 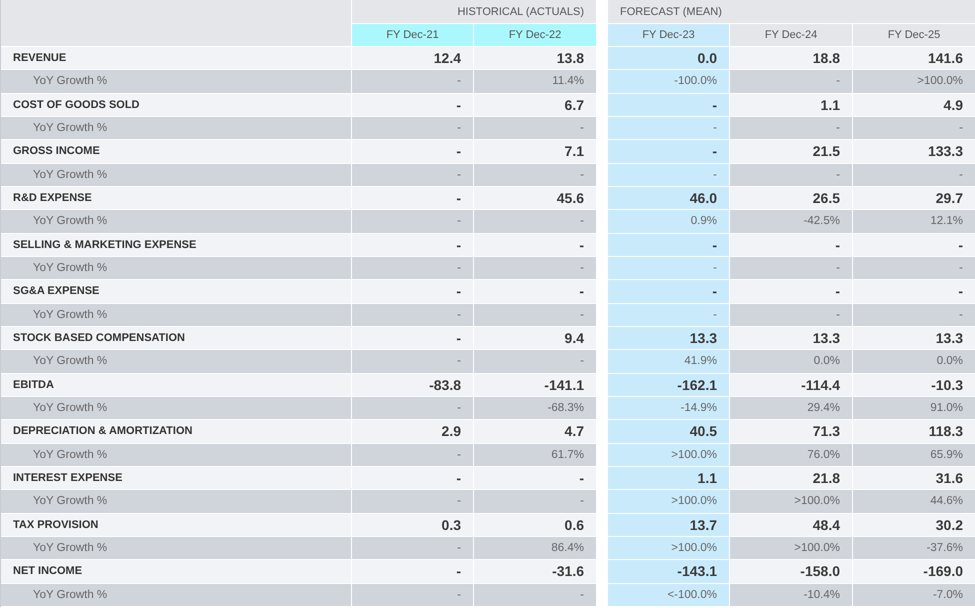 What do you see at coordinates (949, 478) in the screenshot?
I see `table-cell: 31.6` at bounding box center [949, 478].